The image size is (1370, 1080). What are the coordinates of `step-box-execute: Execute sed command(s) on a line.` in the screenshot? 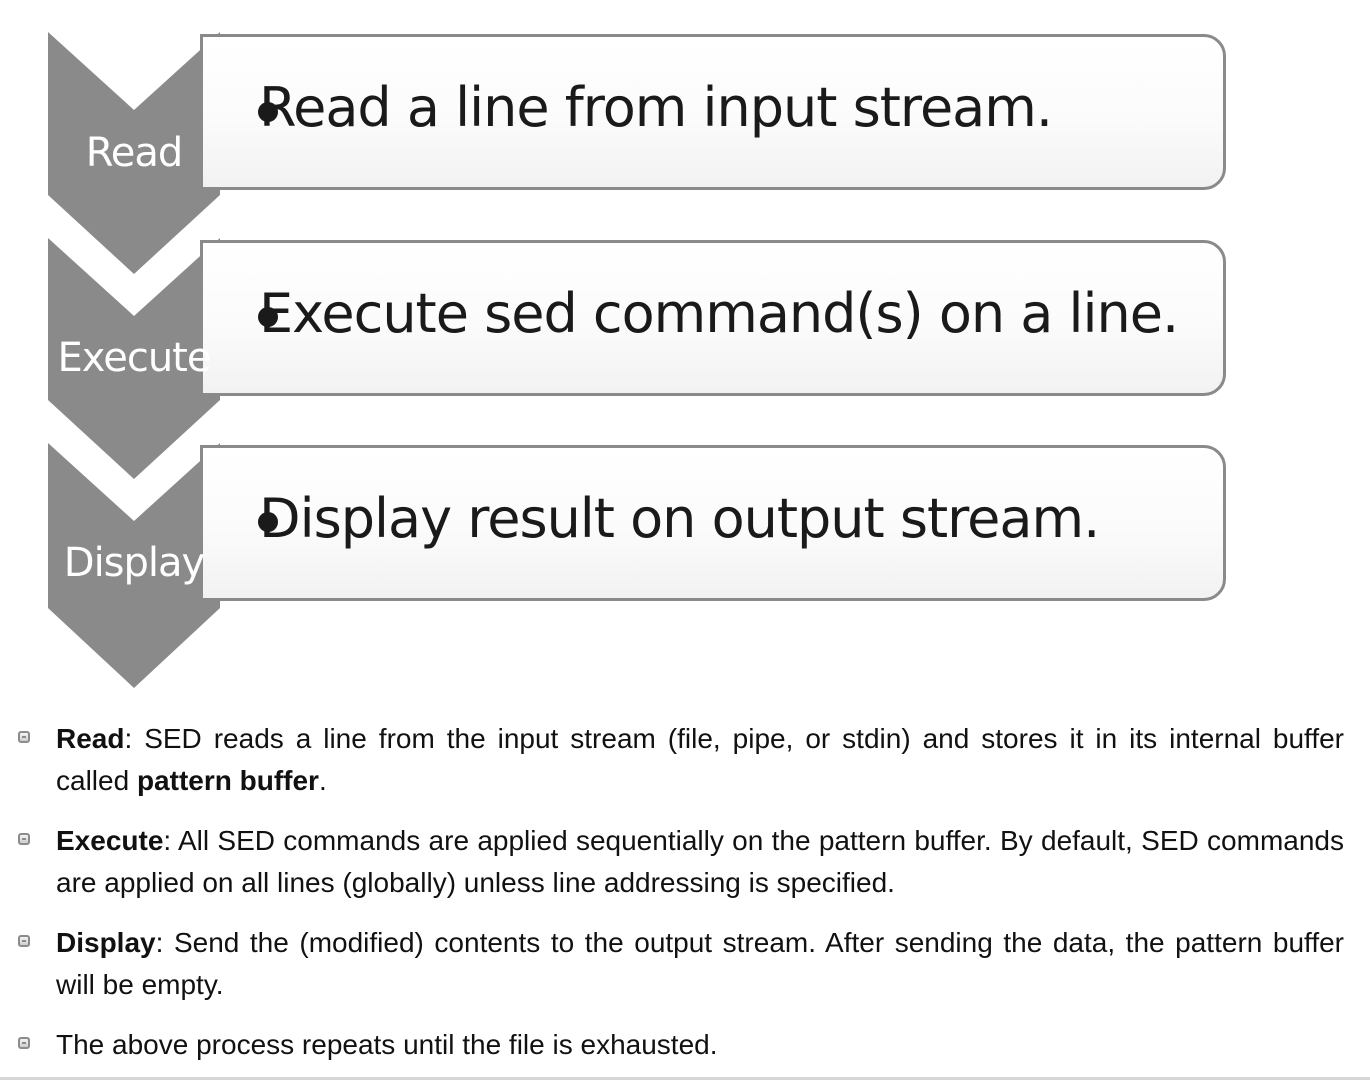 It's located at (713, 318).